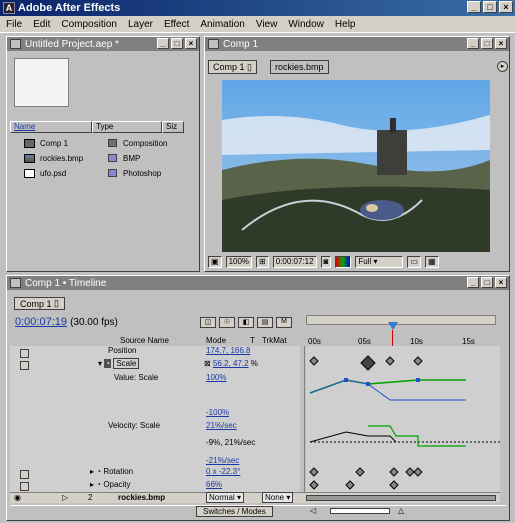 The height and width of the screenshot is (523, 515). What do you see at coordinates (127, 127) in the screenshot?
I see `column-type: Type` at bounding box center [127, 127].